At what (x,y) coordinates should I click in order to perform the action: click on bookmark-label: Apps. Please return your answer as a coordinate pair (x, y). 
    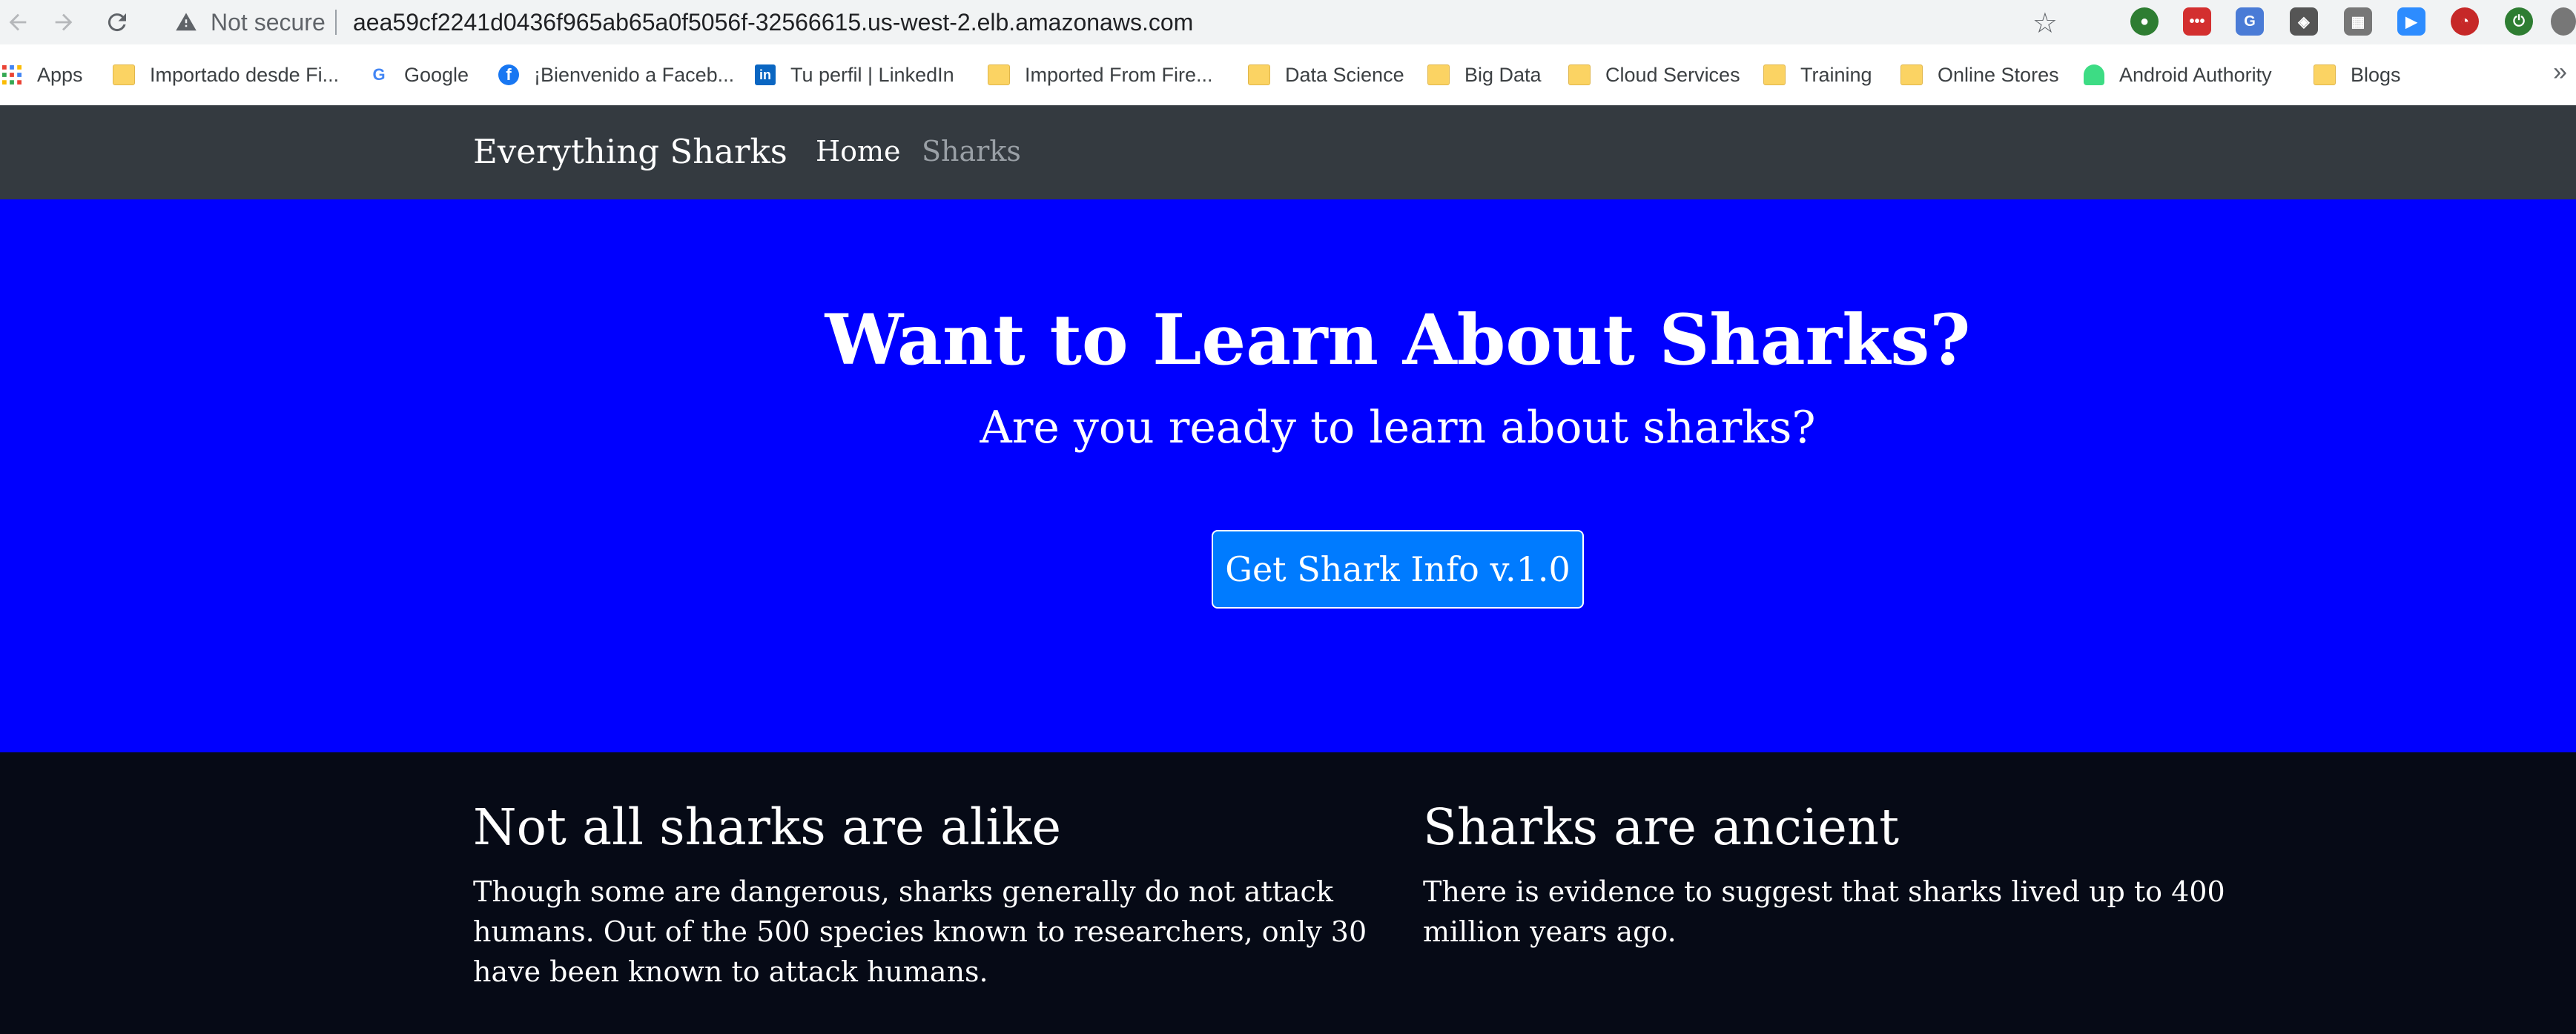
    Looking at the image, I should click on (60, 74).